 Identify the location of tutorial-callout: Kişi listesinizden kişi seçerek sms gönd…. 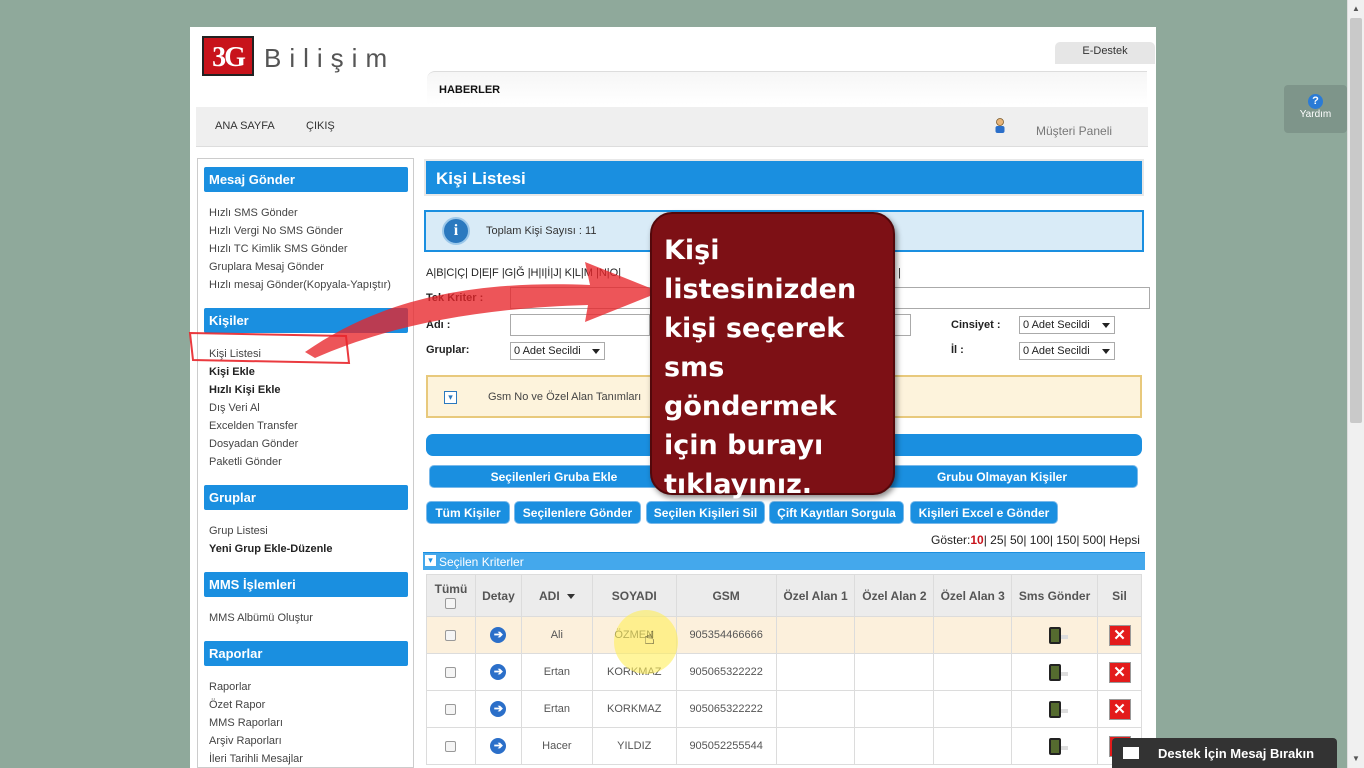
(772, 356).